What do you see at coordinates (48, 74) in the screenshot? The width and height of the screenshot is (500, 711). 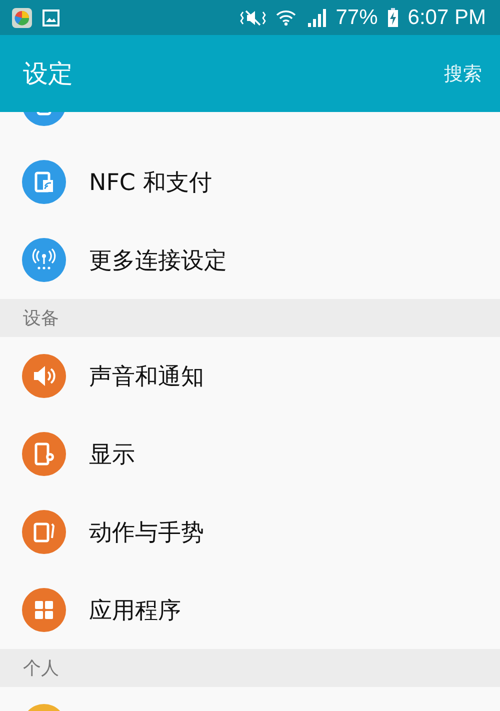 I see `page-title: 设定` at bounding box center [48, 74].